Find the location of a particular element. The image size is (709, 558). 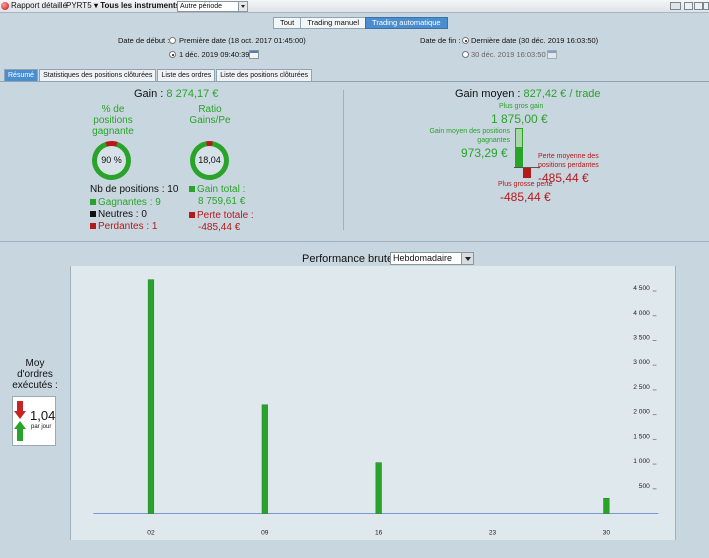

frequency-select: Hebdomadaire is located at coordinates (432, 258).